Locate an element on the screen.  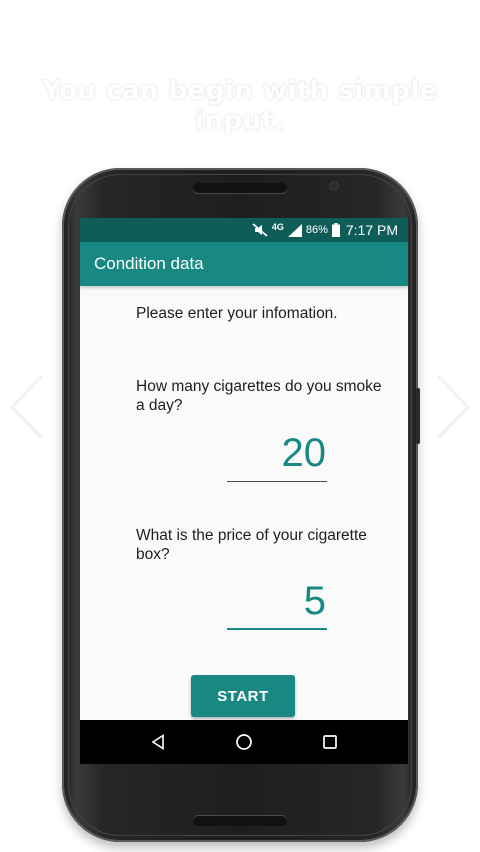
clock: 7:17 PM is located at coordinates (371, 230).